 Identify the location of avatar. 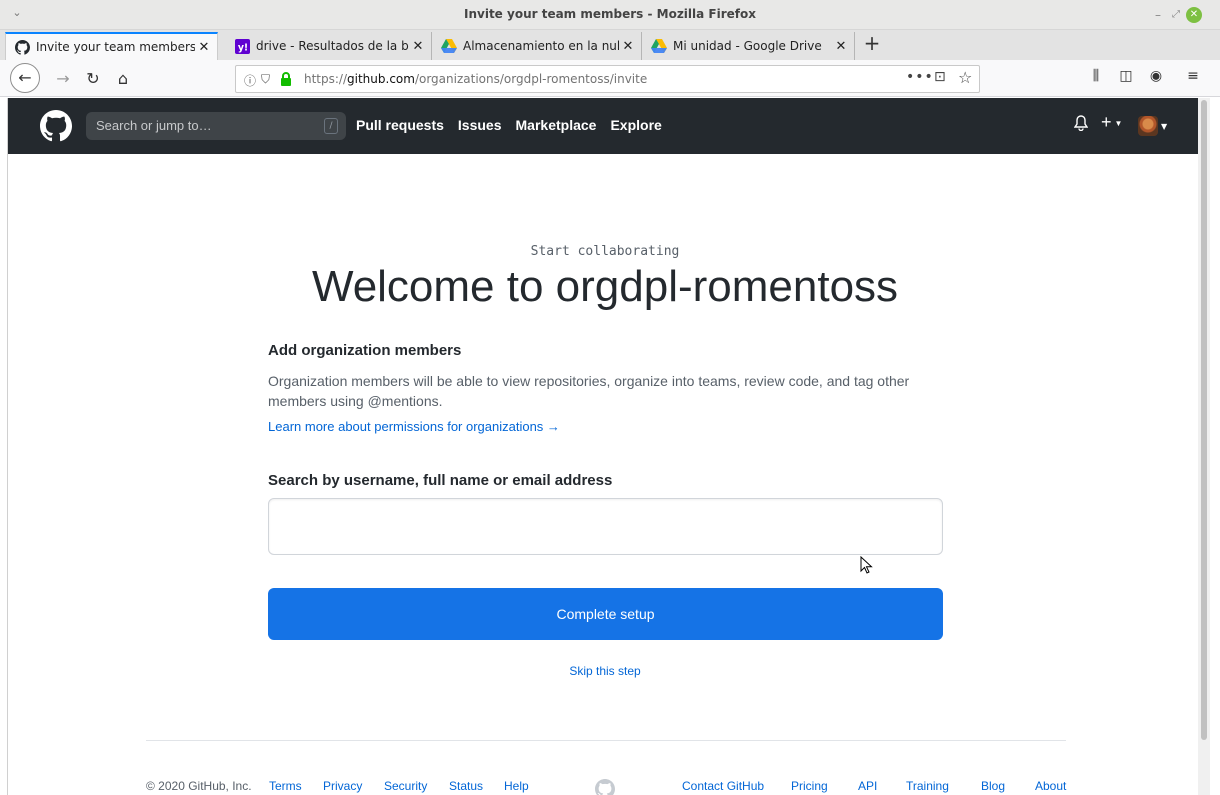
(1148, 126).